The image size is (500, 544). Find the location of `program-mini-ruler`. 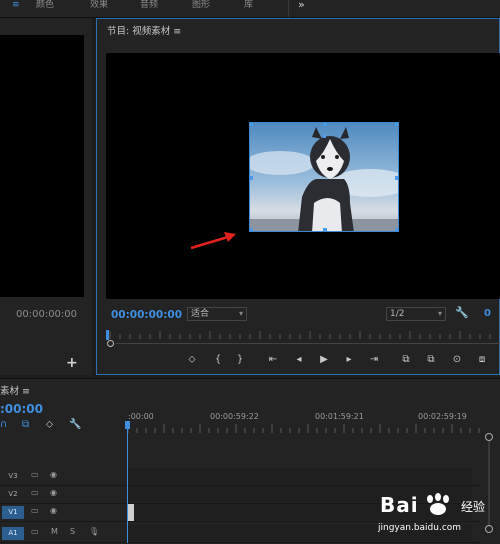

program-mini-ruler is located at coordinates (303, 334).